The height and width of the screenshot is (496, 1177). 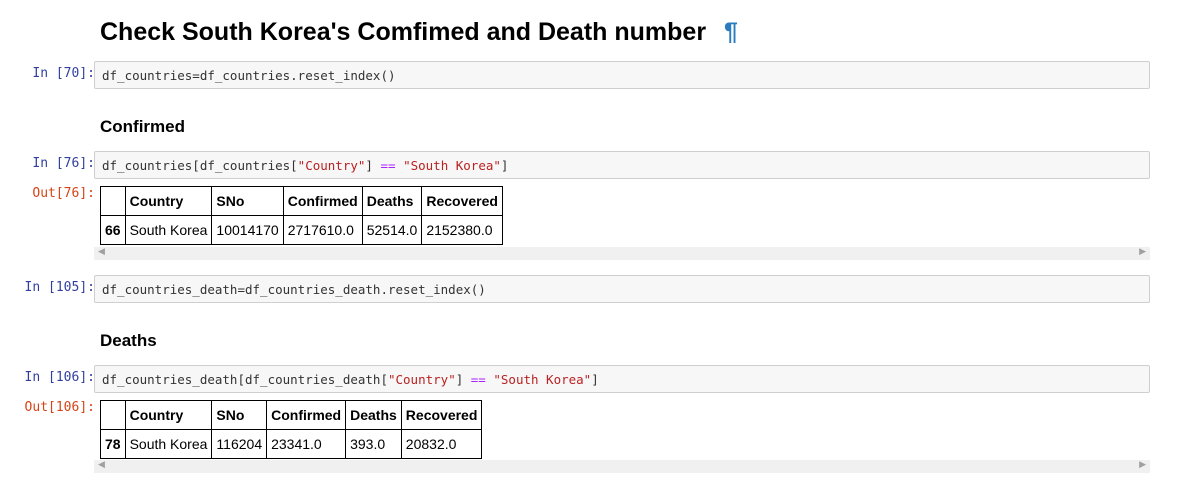 I want to click on table-cell: 52514.0, so click(x=392, y=230).